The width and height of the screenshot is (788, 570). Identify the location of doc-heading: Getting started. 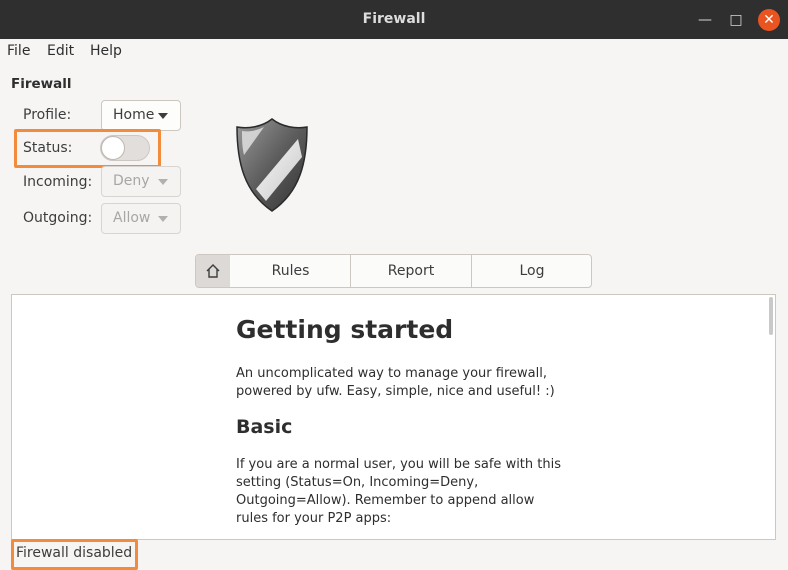
(345, 329).